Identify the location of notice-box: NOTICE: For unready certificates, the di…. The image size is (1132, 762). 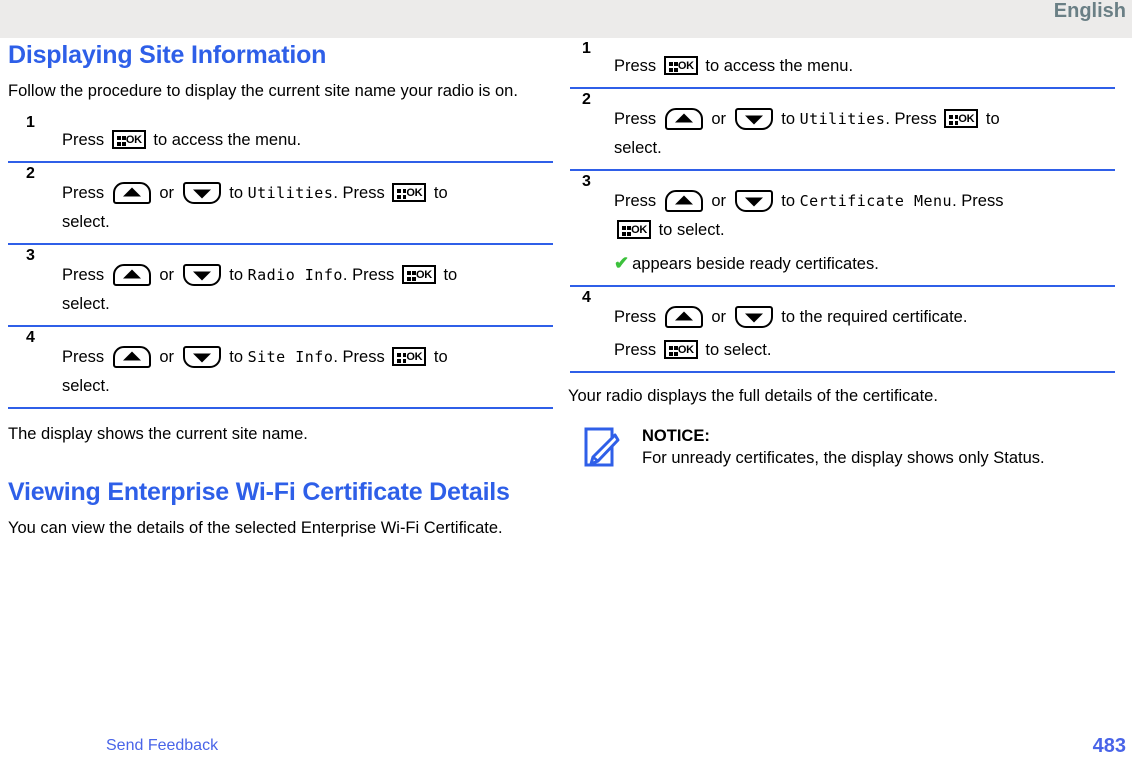
(842, 455).